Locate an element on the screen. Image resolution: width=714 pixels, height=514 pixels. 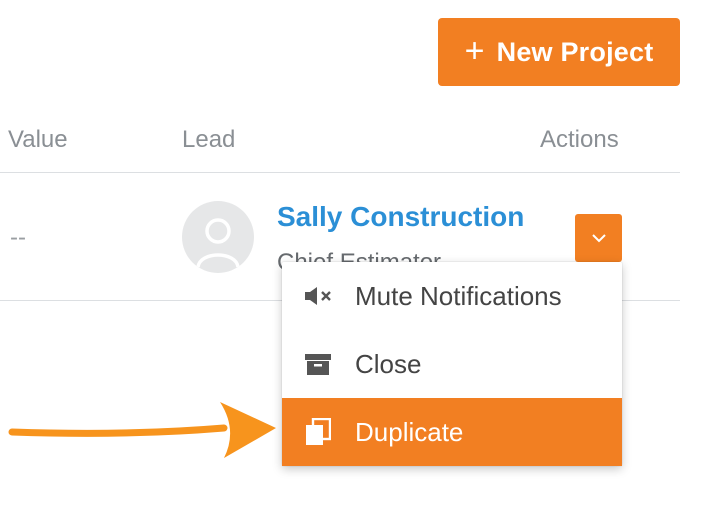
column-header-actions: Actions is located at coordinates (579, 139).